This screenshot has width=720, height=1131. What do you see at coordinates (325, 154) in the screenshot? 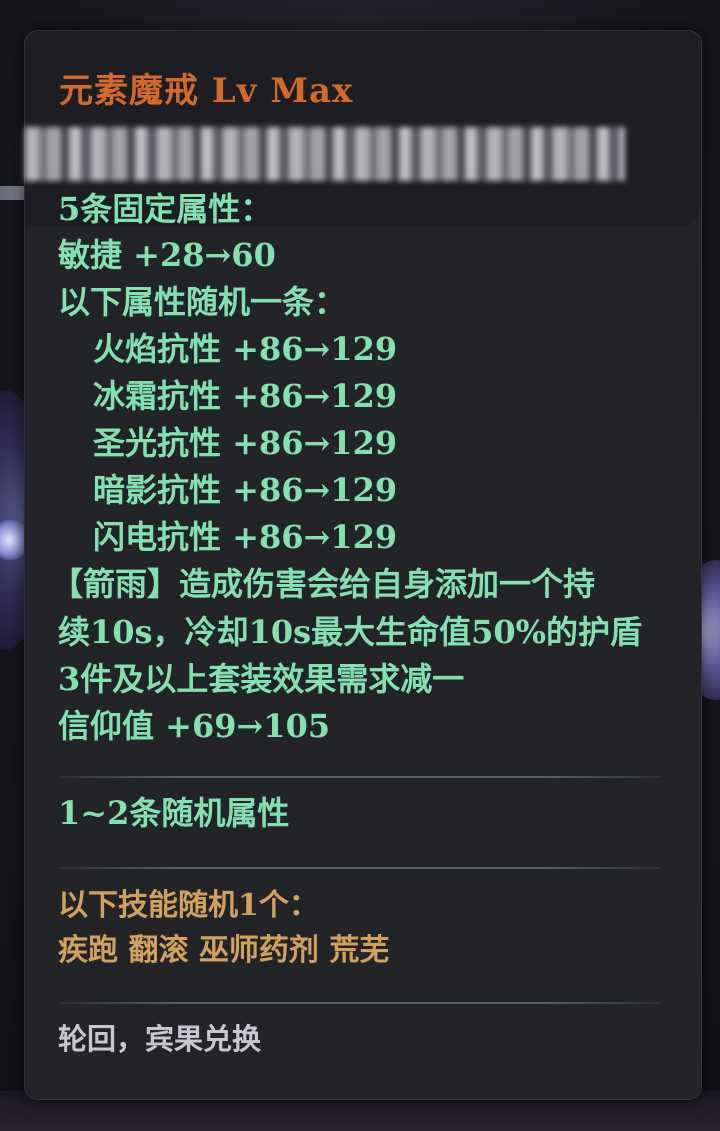
I see `pixelated-redaction` at bounding box center [325, 154].